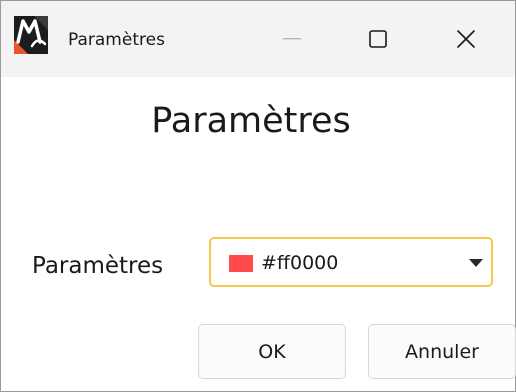  I want to click on close-icon, so click(466, 39).